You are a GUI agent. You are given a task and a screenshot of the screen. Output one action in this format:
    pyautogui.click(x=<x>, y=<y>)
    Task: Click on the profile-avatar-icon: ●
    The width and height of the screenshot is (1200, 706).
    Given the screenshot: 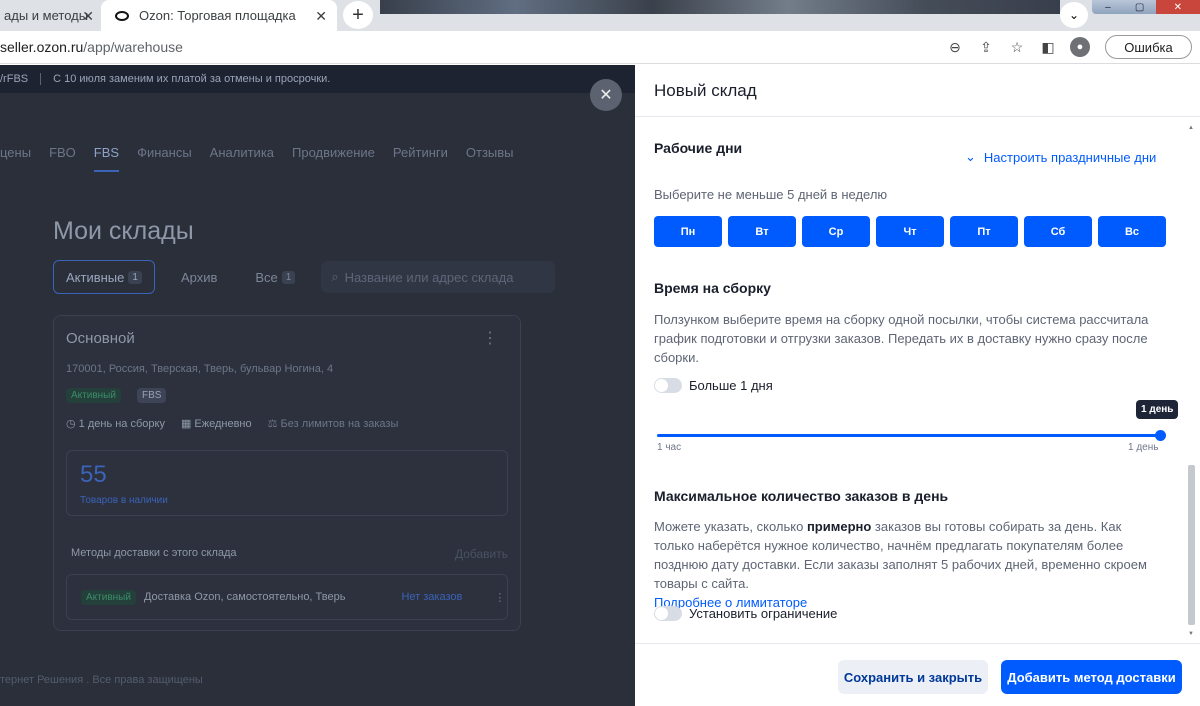 What is the action you would take?
    pyautogui.click(x=1080, y=47)
    